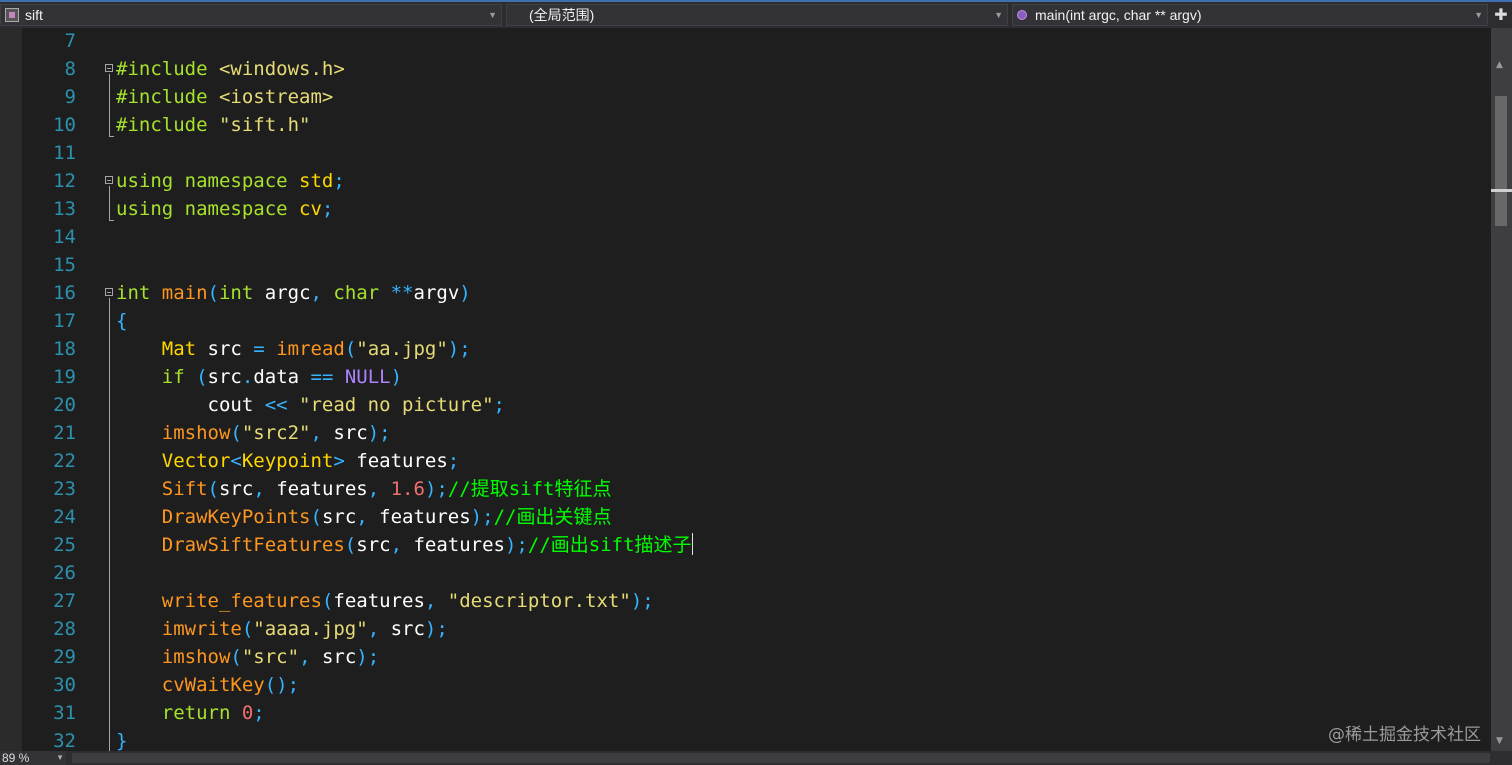 The image size is (1512, 765). What do you see at coordinates (745, 433) in the screenshot?
I see `code-line: 21 imshow("src2", src);` at bounding box center [745, 433].